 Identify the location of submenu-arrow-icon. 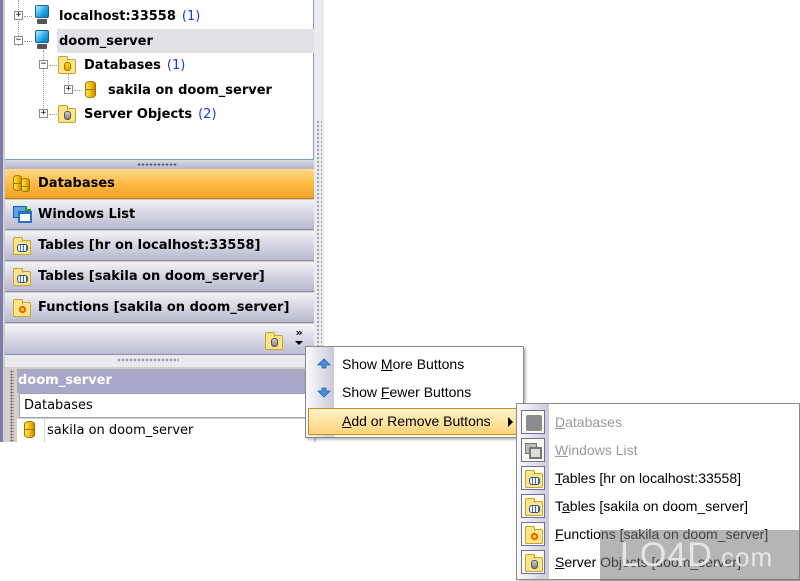
(510, 422).